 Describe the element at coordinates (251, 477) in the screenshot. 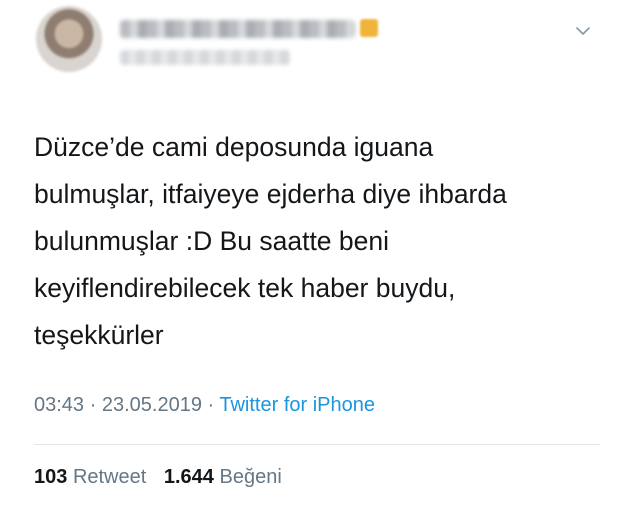

I see `like-label: Beğeni` at that location.